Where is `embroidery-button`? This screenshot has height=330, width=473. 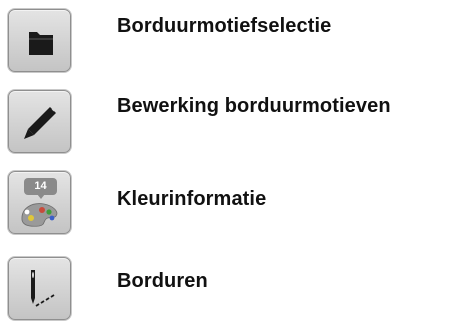
embroidery-button is located at coordinates (39, 288).